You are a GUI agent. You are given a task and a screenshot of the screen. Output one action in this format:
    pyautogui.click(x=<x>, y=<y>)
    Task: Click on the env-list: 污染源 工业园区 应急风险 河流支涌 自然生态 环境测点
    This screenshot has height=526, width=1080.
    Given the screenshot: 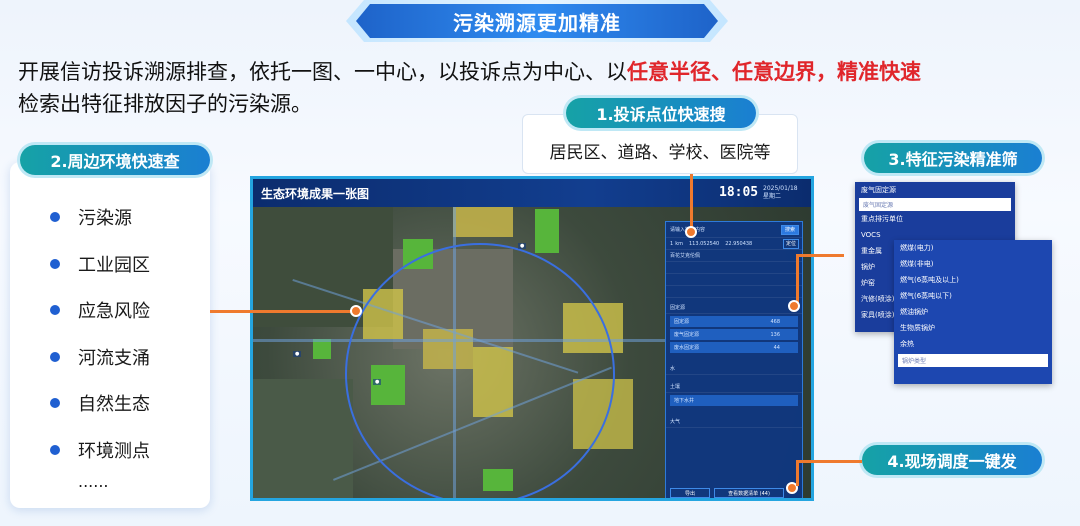 What is the action you would take?
    pyautogui.click(x=100, y=333)
    